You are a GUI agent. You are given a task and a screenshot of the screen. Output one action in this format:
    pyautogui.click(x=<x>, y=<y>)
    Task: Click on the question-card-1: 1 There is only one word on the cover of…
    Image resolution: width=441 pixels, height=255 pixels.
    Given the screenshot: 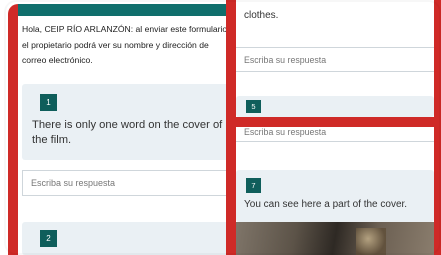 What is the action you would take?
    pyautogui.click(x=128, y=122)
    